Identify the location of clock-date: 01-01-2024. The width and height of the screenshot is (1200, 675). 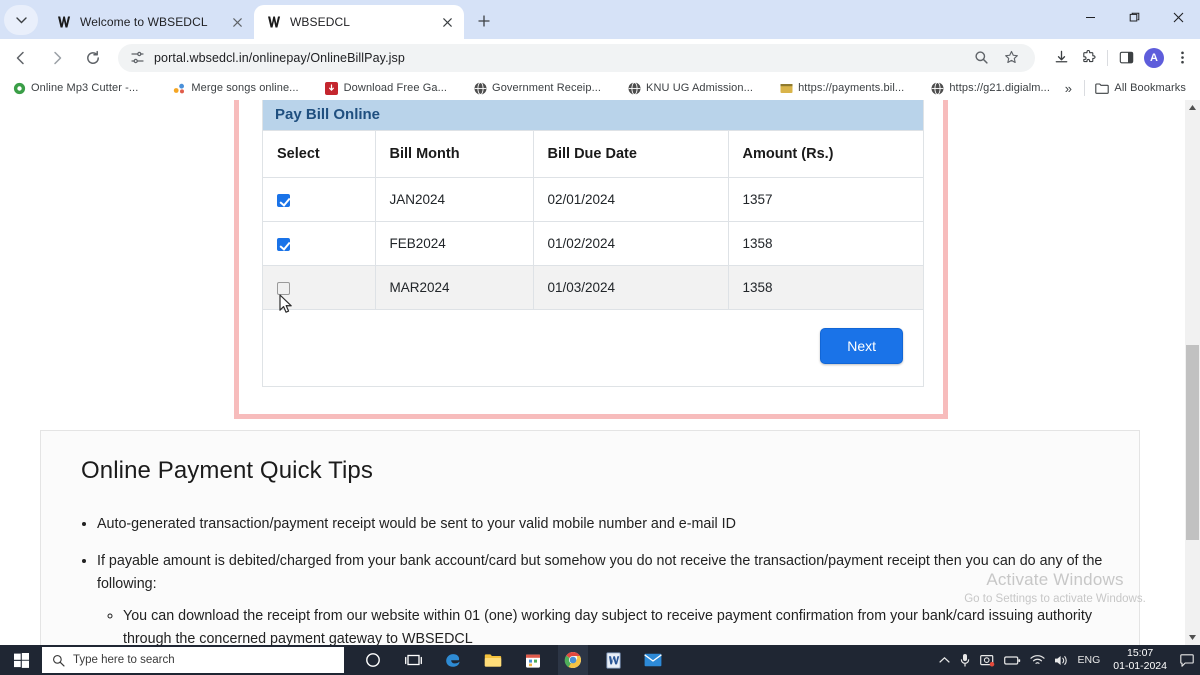
(1140, 666).